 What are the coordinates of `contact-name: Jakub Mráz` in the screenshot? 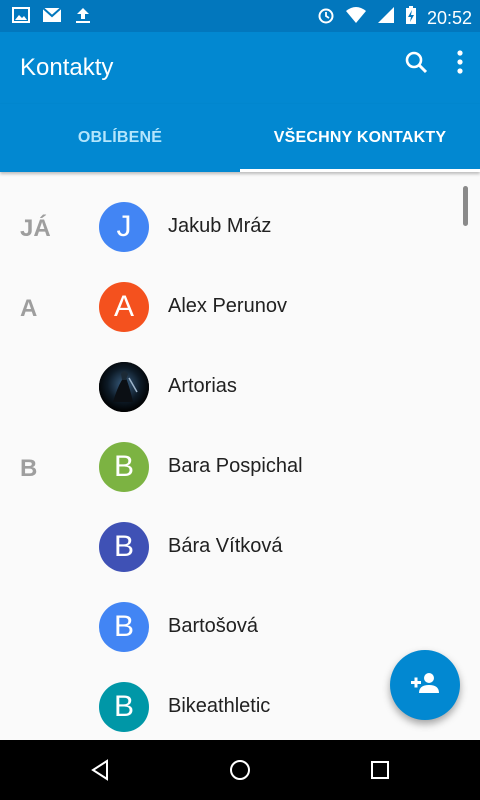 It's located at (220, 226).